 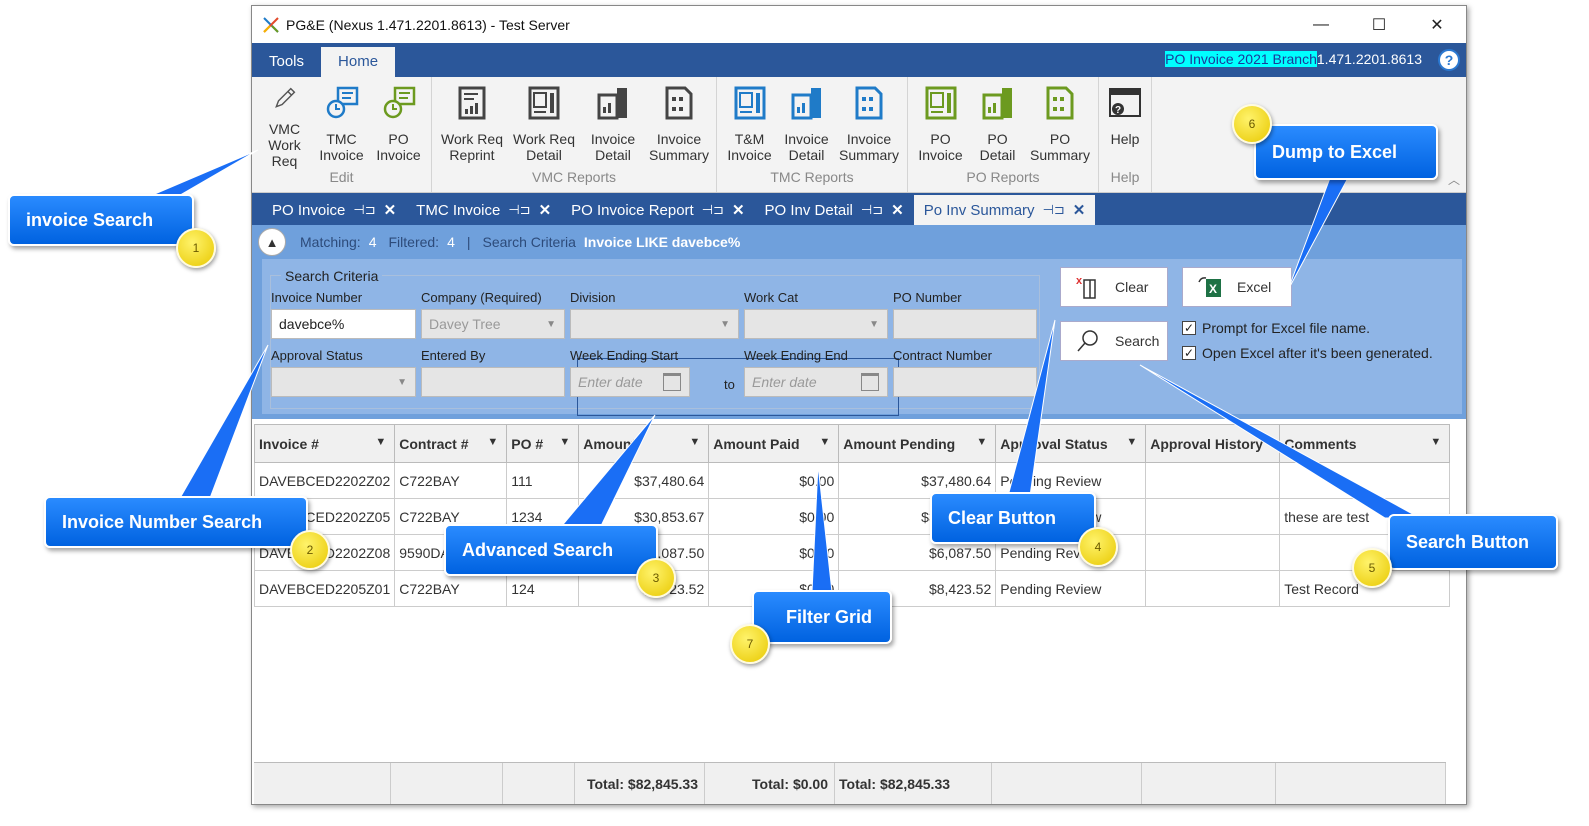 I want to click on column-header-amount-paid: Amount Paid ▼, so click(x=774, y=443).